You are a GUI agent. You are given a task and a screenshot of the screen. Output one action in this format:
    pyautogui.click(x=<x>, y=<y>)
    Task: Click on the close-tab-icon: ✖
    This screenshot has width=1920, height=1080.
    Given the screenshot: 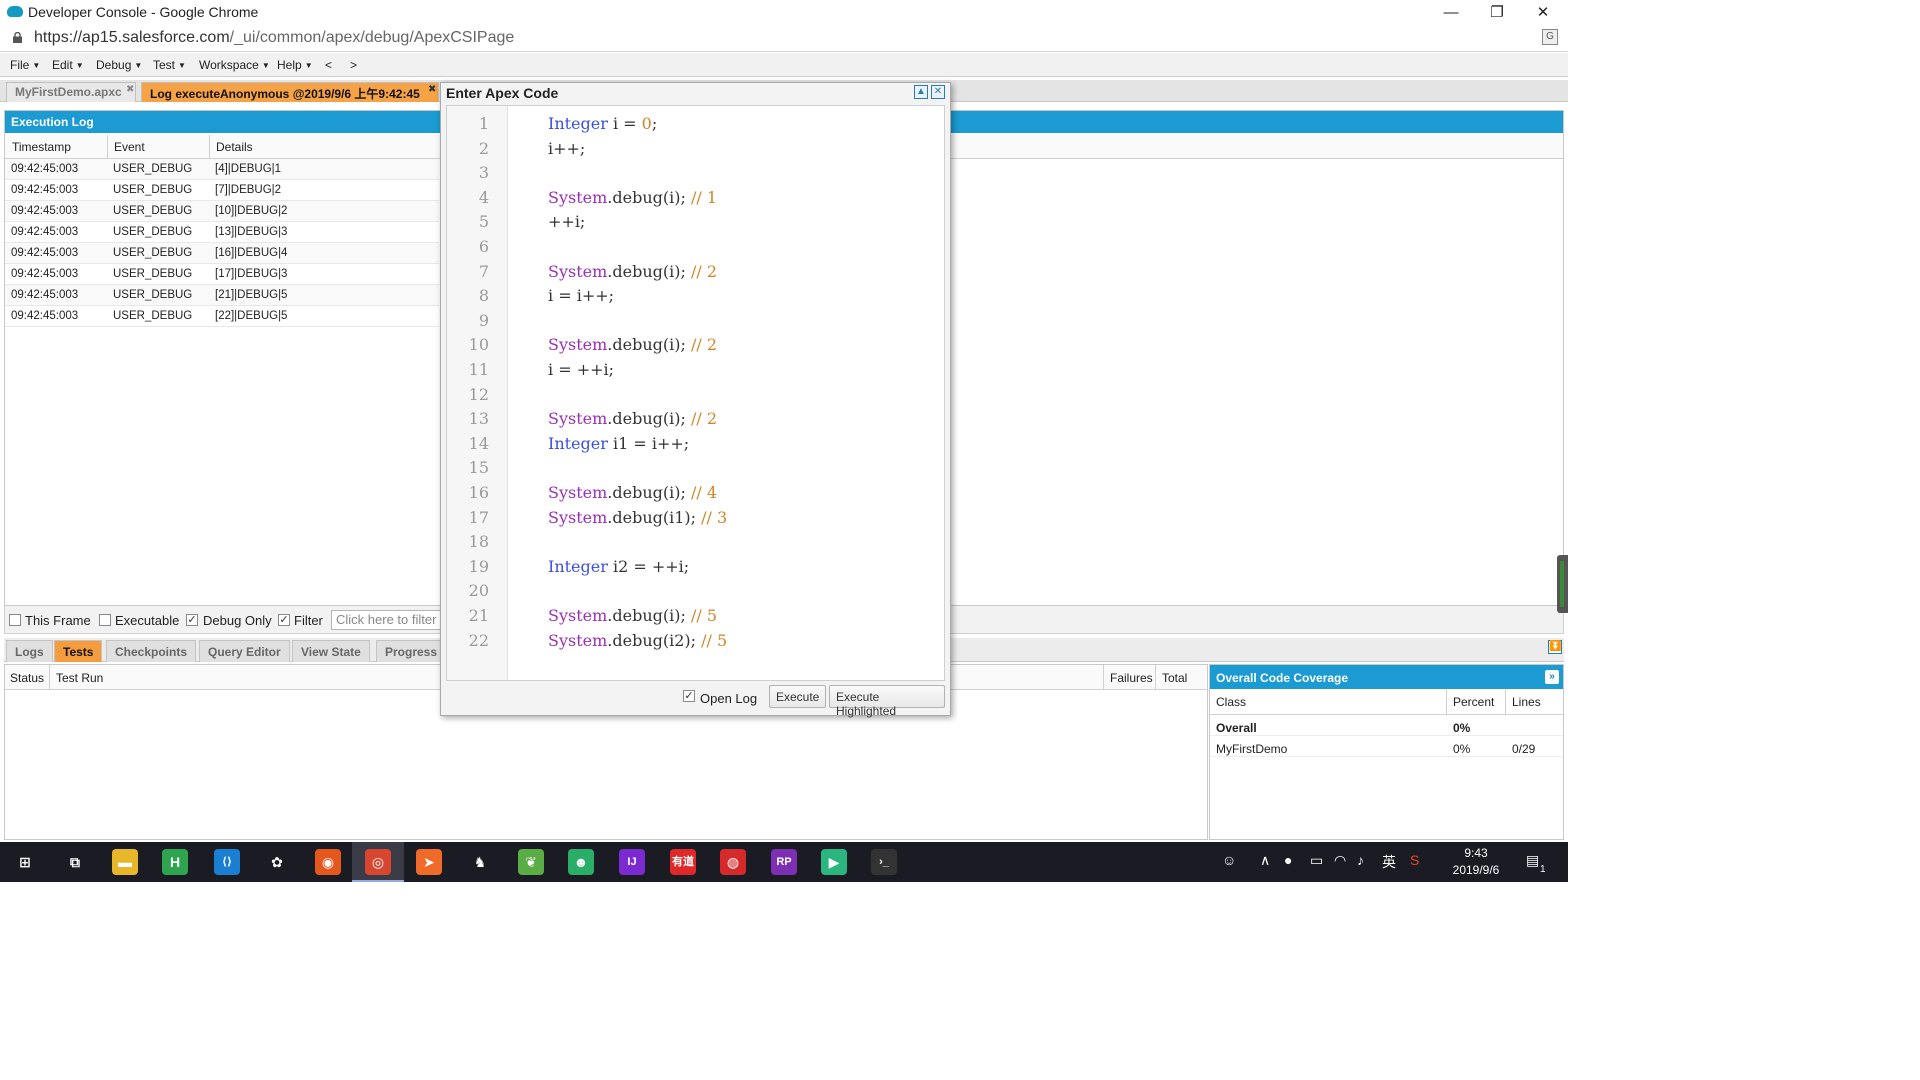 What is the action you would take?
    pyautogui.click(x=130, y=89)
    